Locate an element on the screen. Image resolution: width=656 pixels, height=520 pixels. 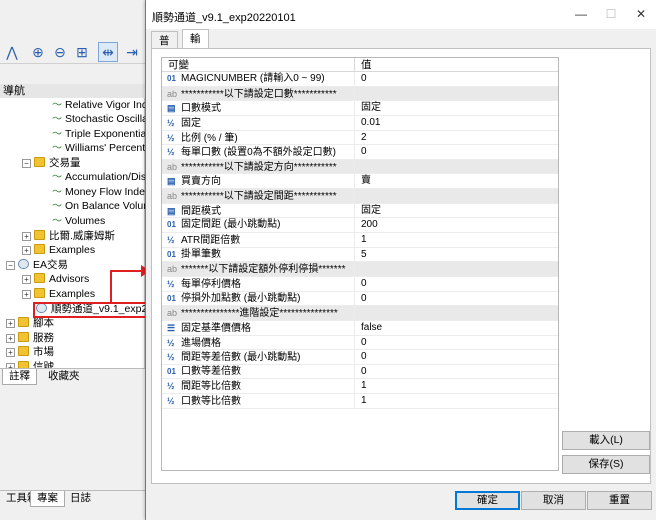
parameter-row: ▤ 間距模式 固定 is located at coordinates (360, 211).